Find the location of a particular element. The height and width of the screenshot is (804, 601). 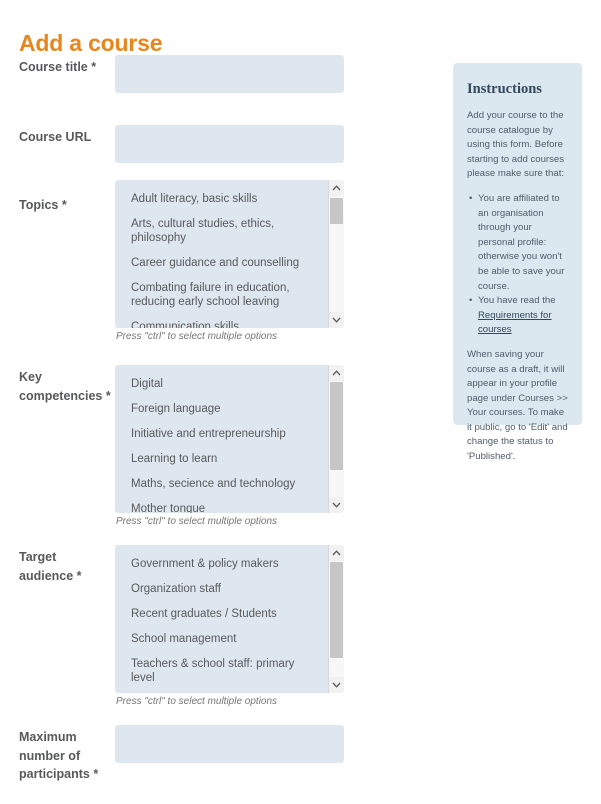

key-competencies-scroll-thumb is located at coordinates (336, 426).